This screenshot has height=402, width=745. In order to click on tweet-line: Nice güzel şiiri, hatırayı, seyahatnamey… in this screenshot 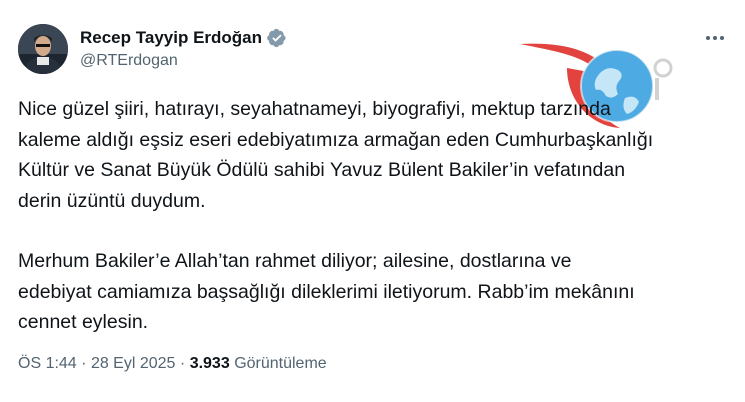, I will do `click(314, 109)`.